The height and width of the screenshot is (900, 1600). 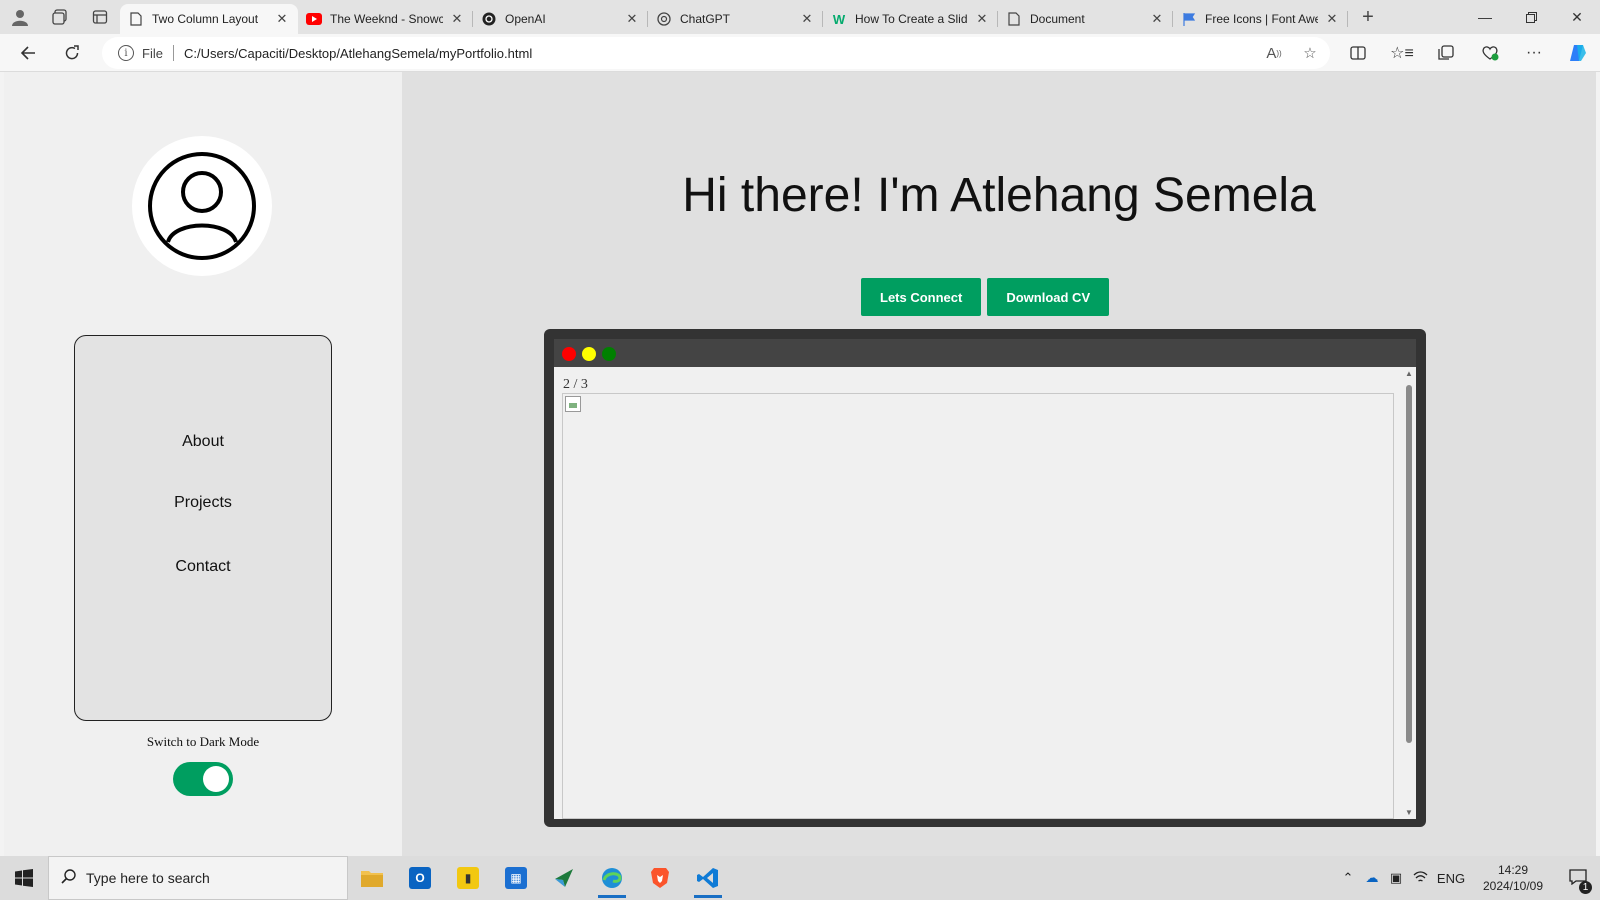 What do you see at coordinates (1057, 19) in the screenshot?
I see `tab-label: Document` at bounding box center [1057, 19].